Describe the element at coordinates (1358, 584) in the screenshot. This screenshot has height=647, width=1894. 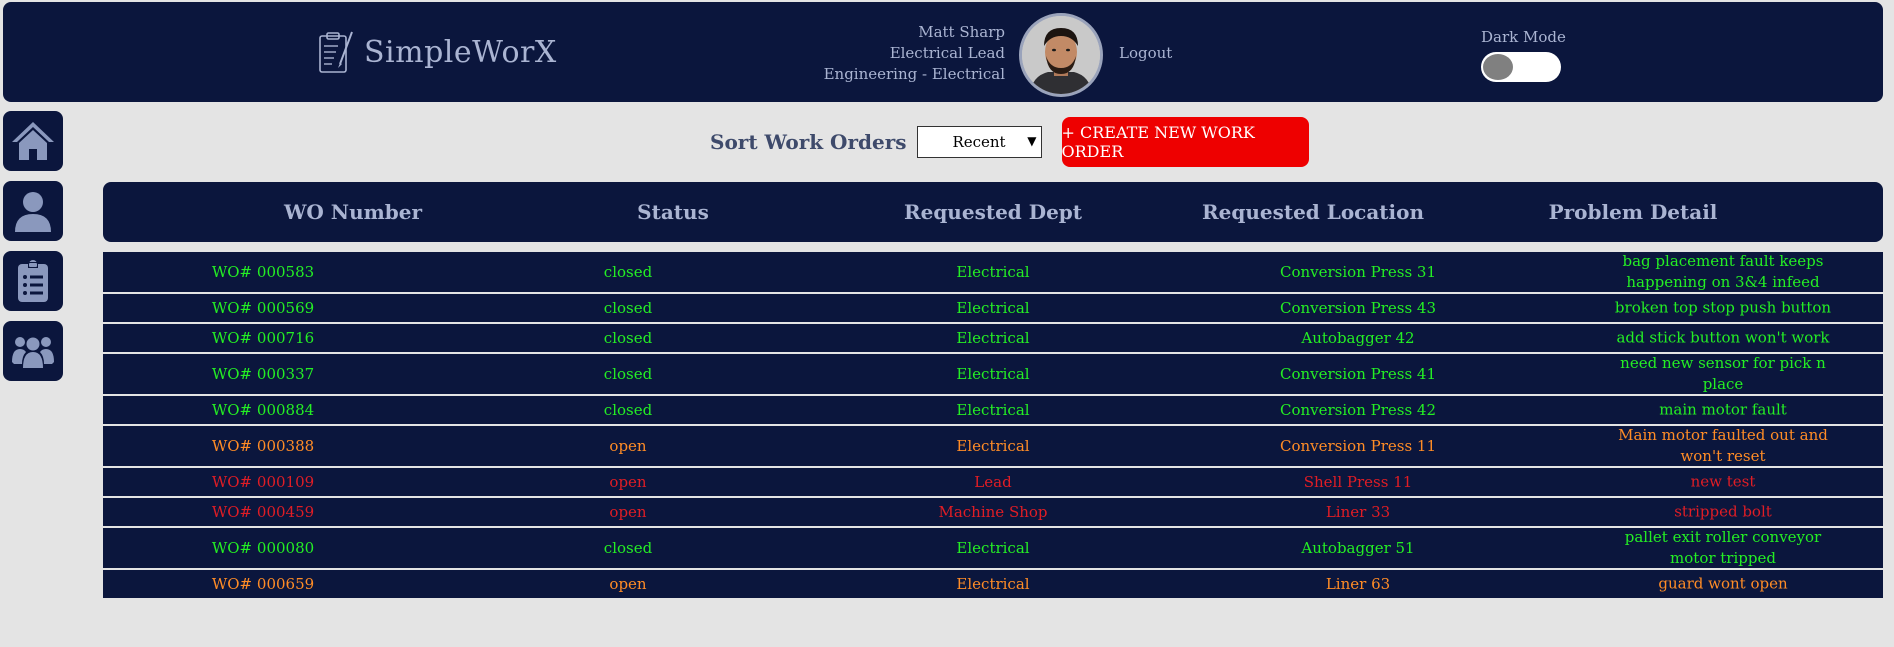
I see `requested-location: Liner 63` at that location.